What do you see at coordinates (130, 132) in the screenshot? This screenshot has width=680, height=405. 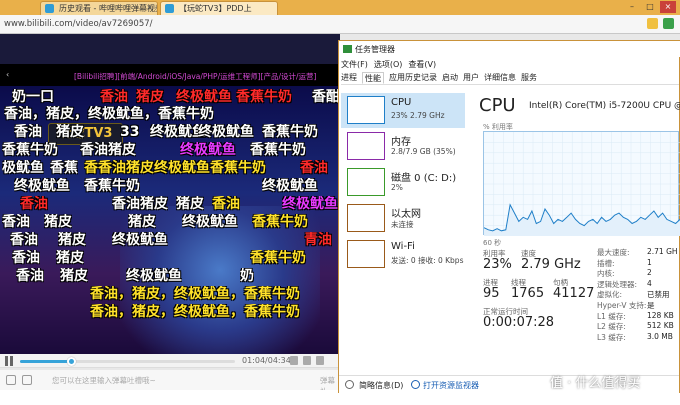 I see `danmaku-comment: 33` at bounding box center [130, 132].